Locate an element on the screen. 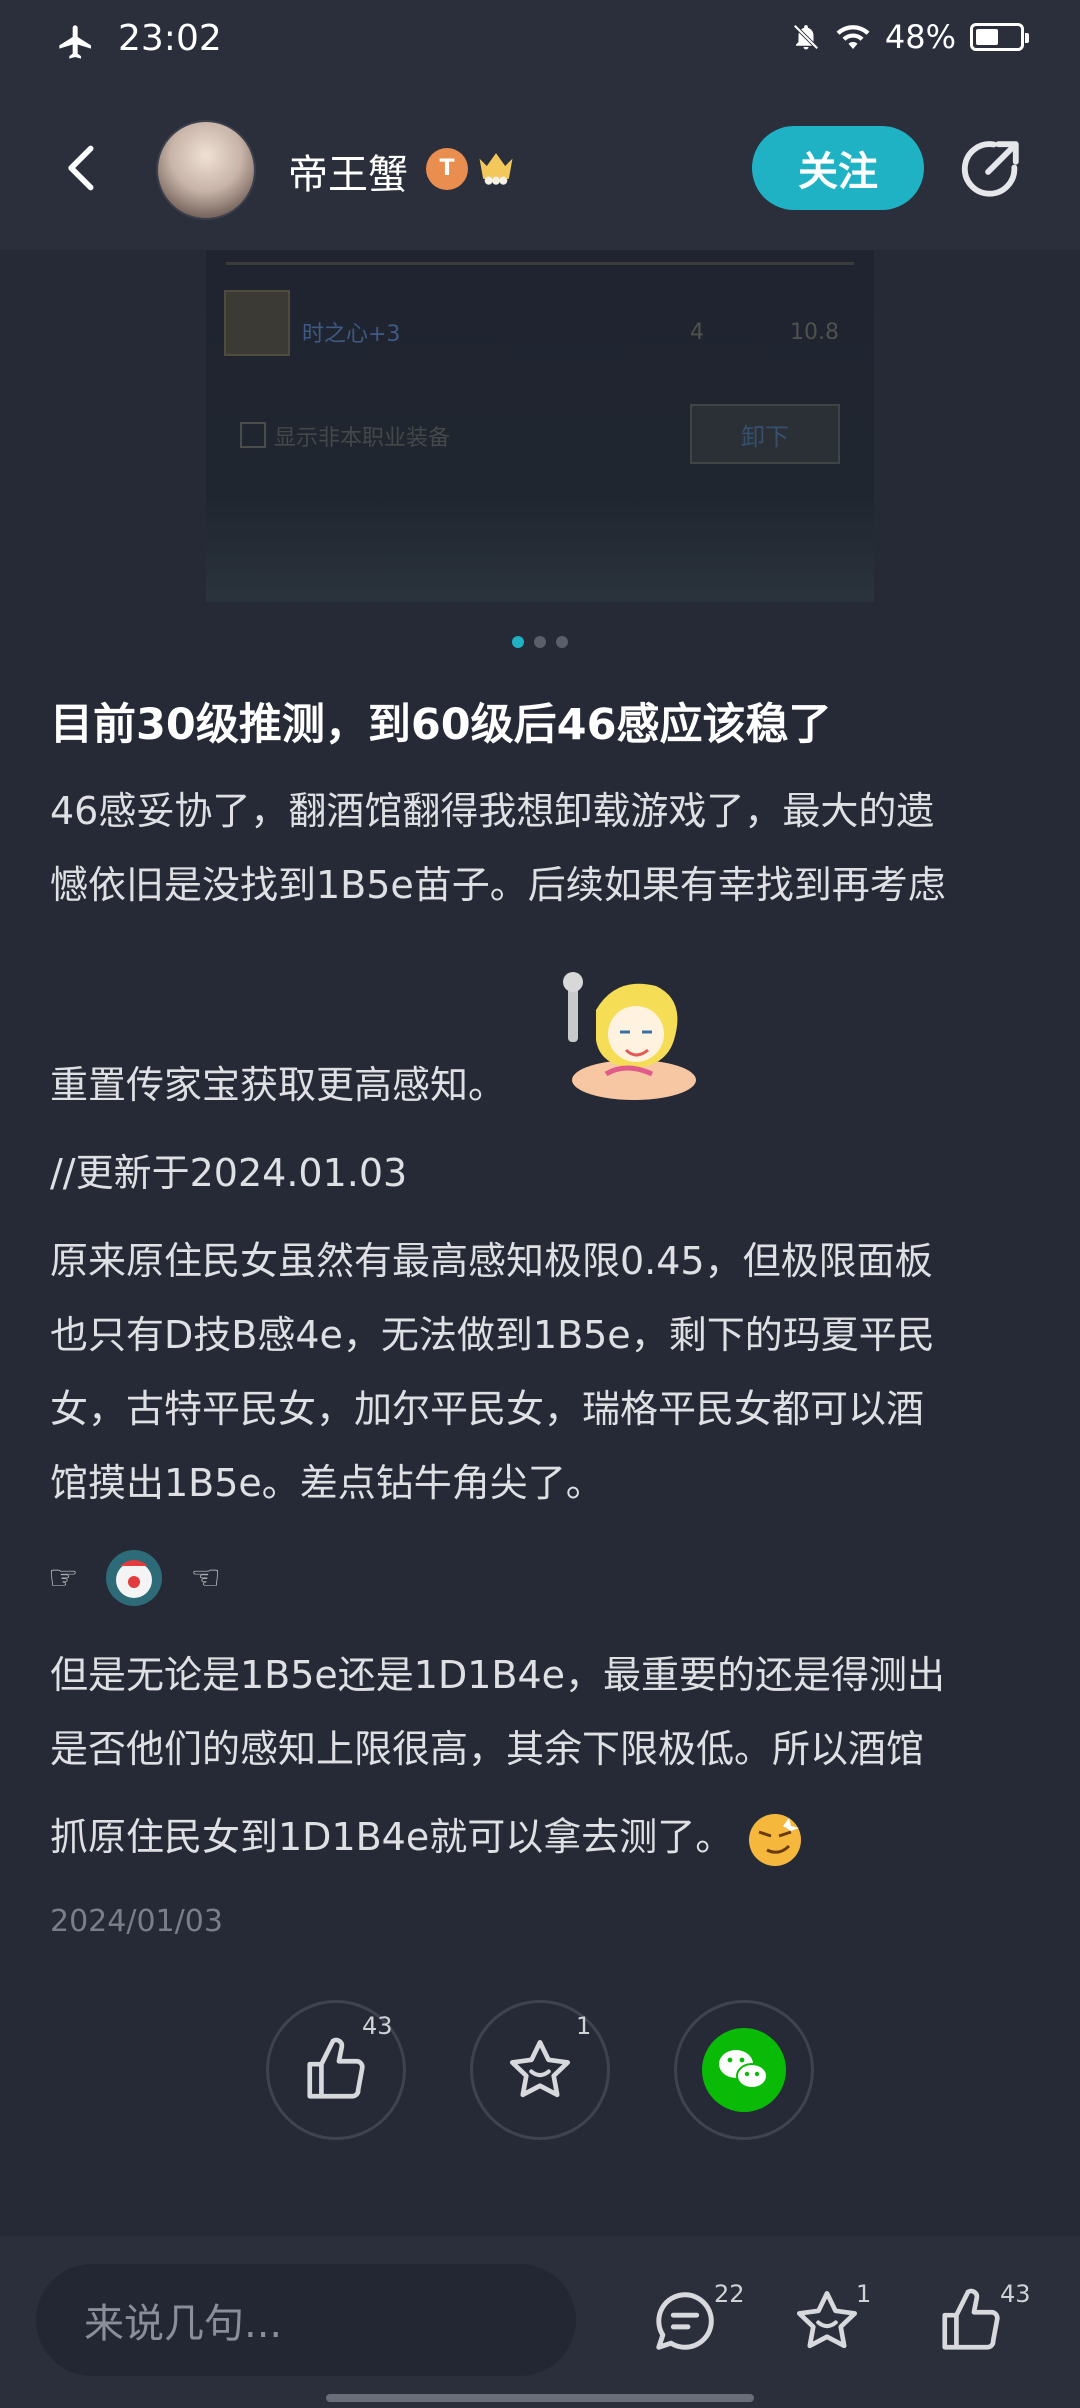 This screenshot has height=2408, width=1080. post-line: 46感妥协了，翻酒馆翻得我想卸载游戏了，最大的遗 is located at coordinates (492, 811).